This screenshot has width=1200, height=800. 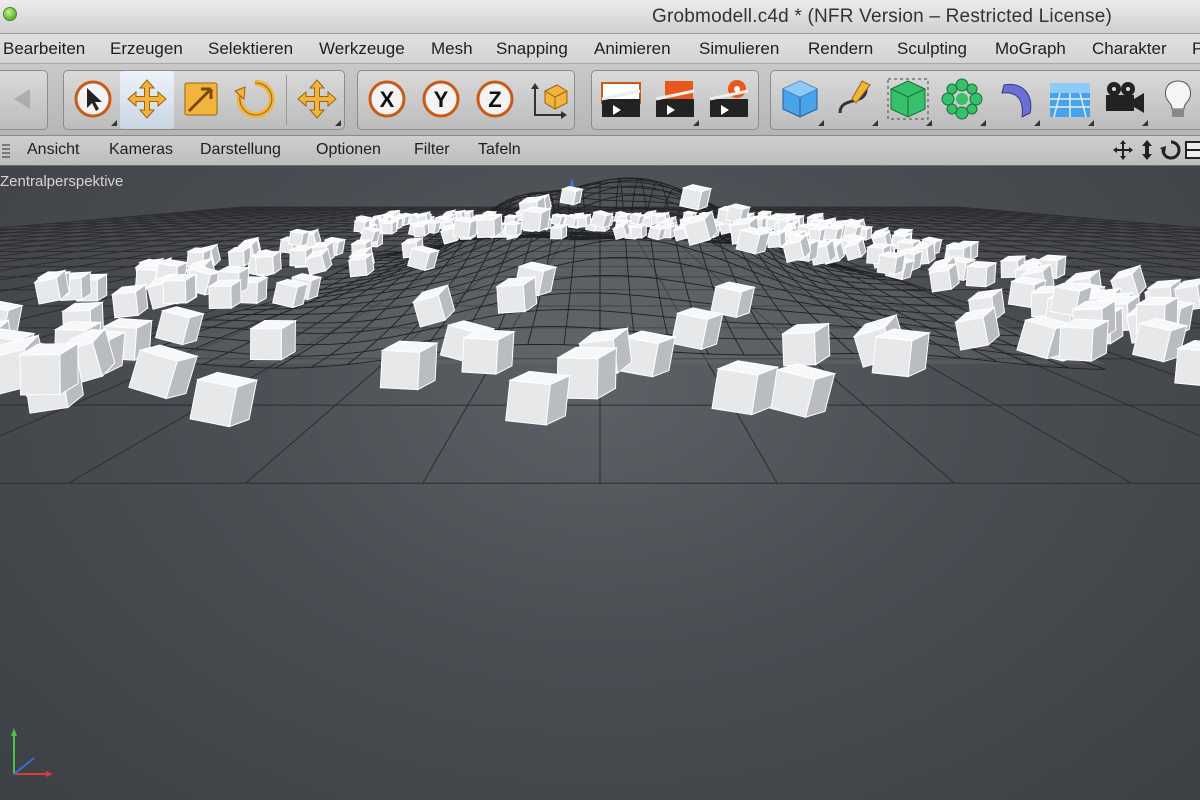 I want to click on render-group, so click(x=675, y=100).